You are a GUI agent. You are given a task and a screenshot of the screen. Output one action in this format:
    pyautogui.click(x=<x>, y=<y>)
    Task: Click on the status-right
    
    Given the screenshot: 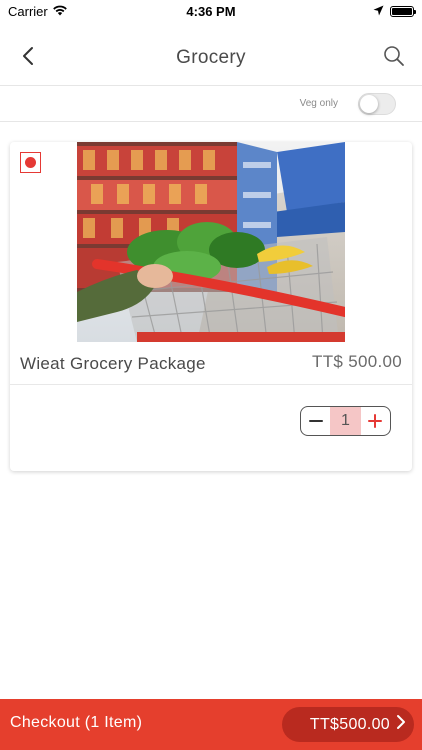 What is the action you would take?
    pyautogui.click(x=394, y=11)
    